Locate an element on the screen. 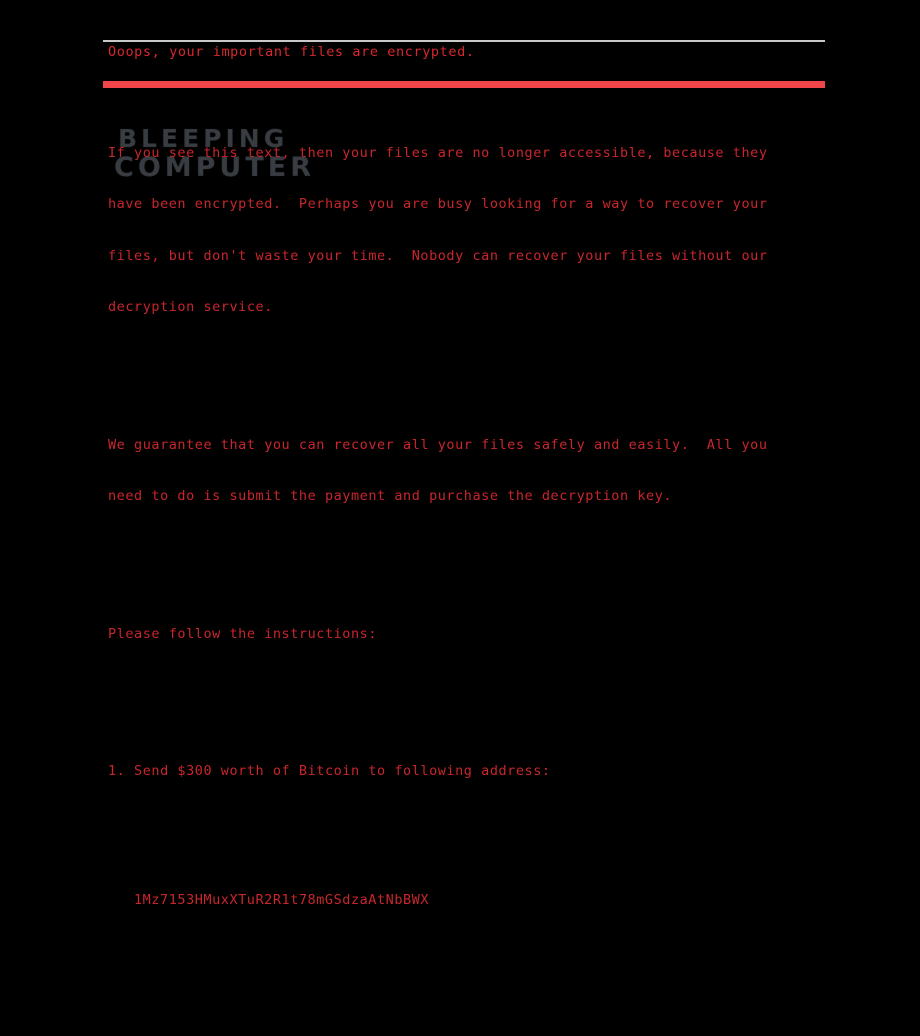  accent-bar is located at coordinates (464, 84).